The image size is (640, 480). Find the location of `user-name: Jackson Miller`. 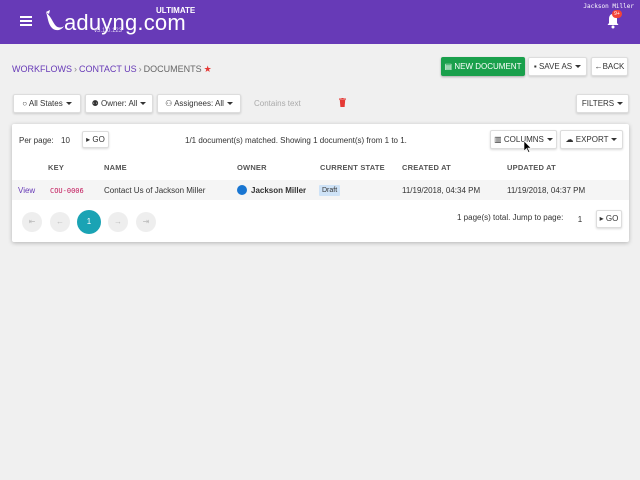

user-name: Jackson Miller is located at coordinates (608, 6).